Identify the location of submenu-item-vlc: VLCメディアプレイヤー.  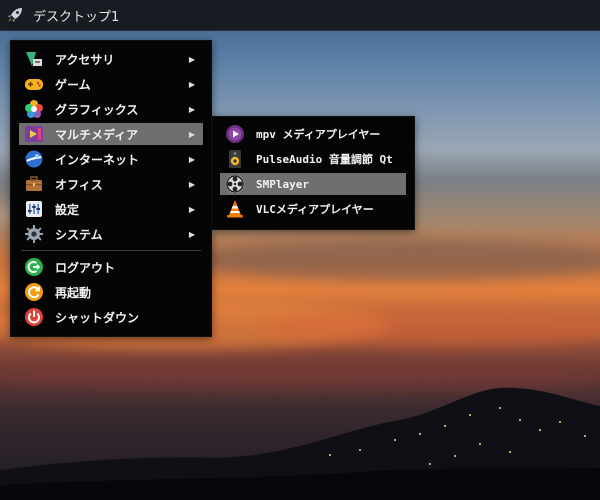
(313, 209).